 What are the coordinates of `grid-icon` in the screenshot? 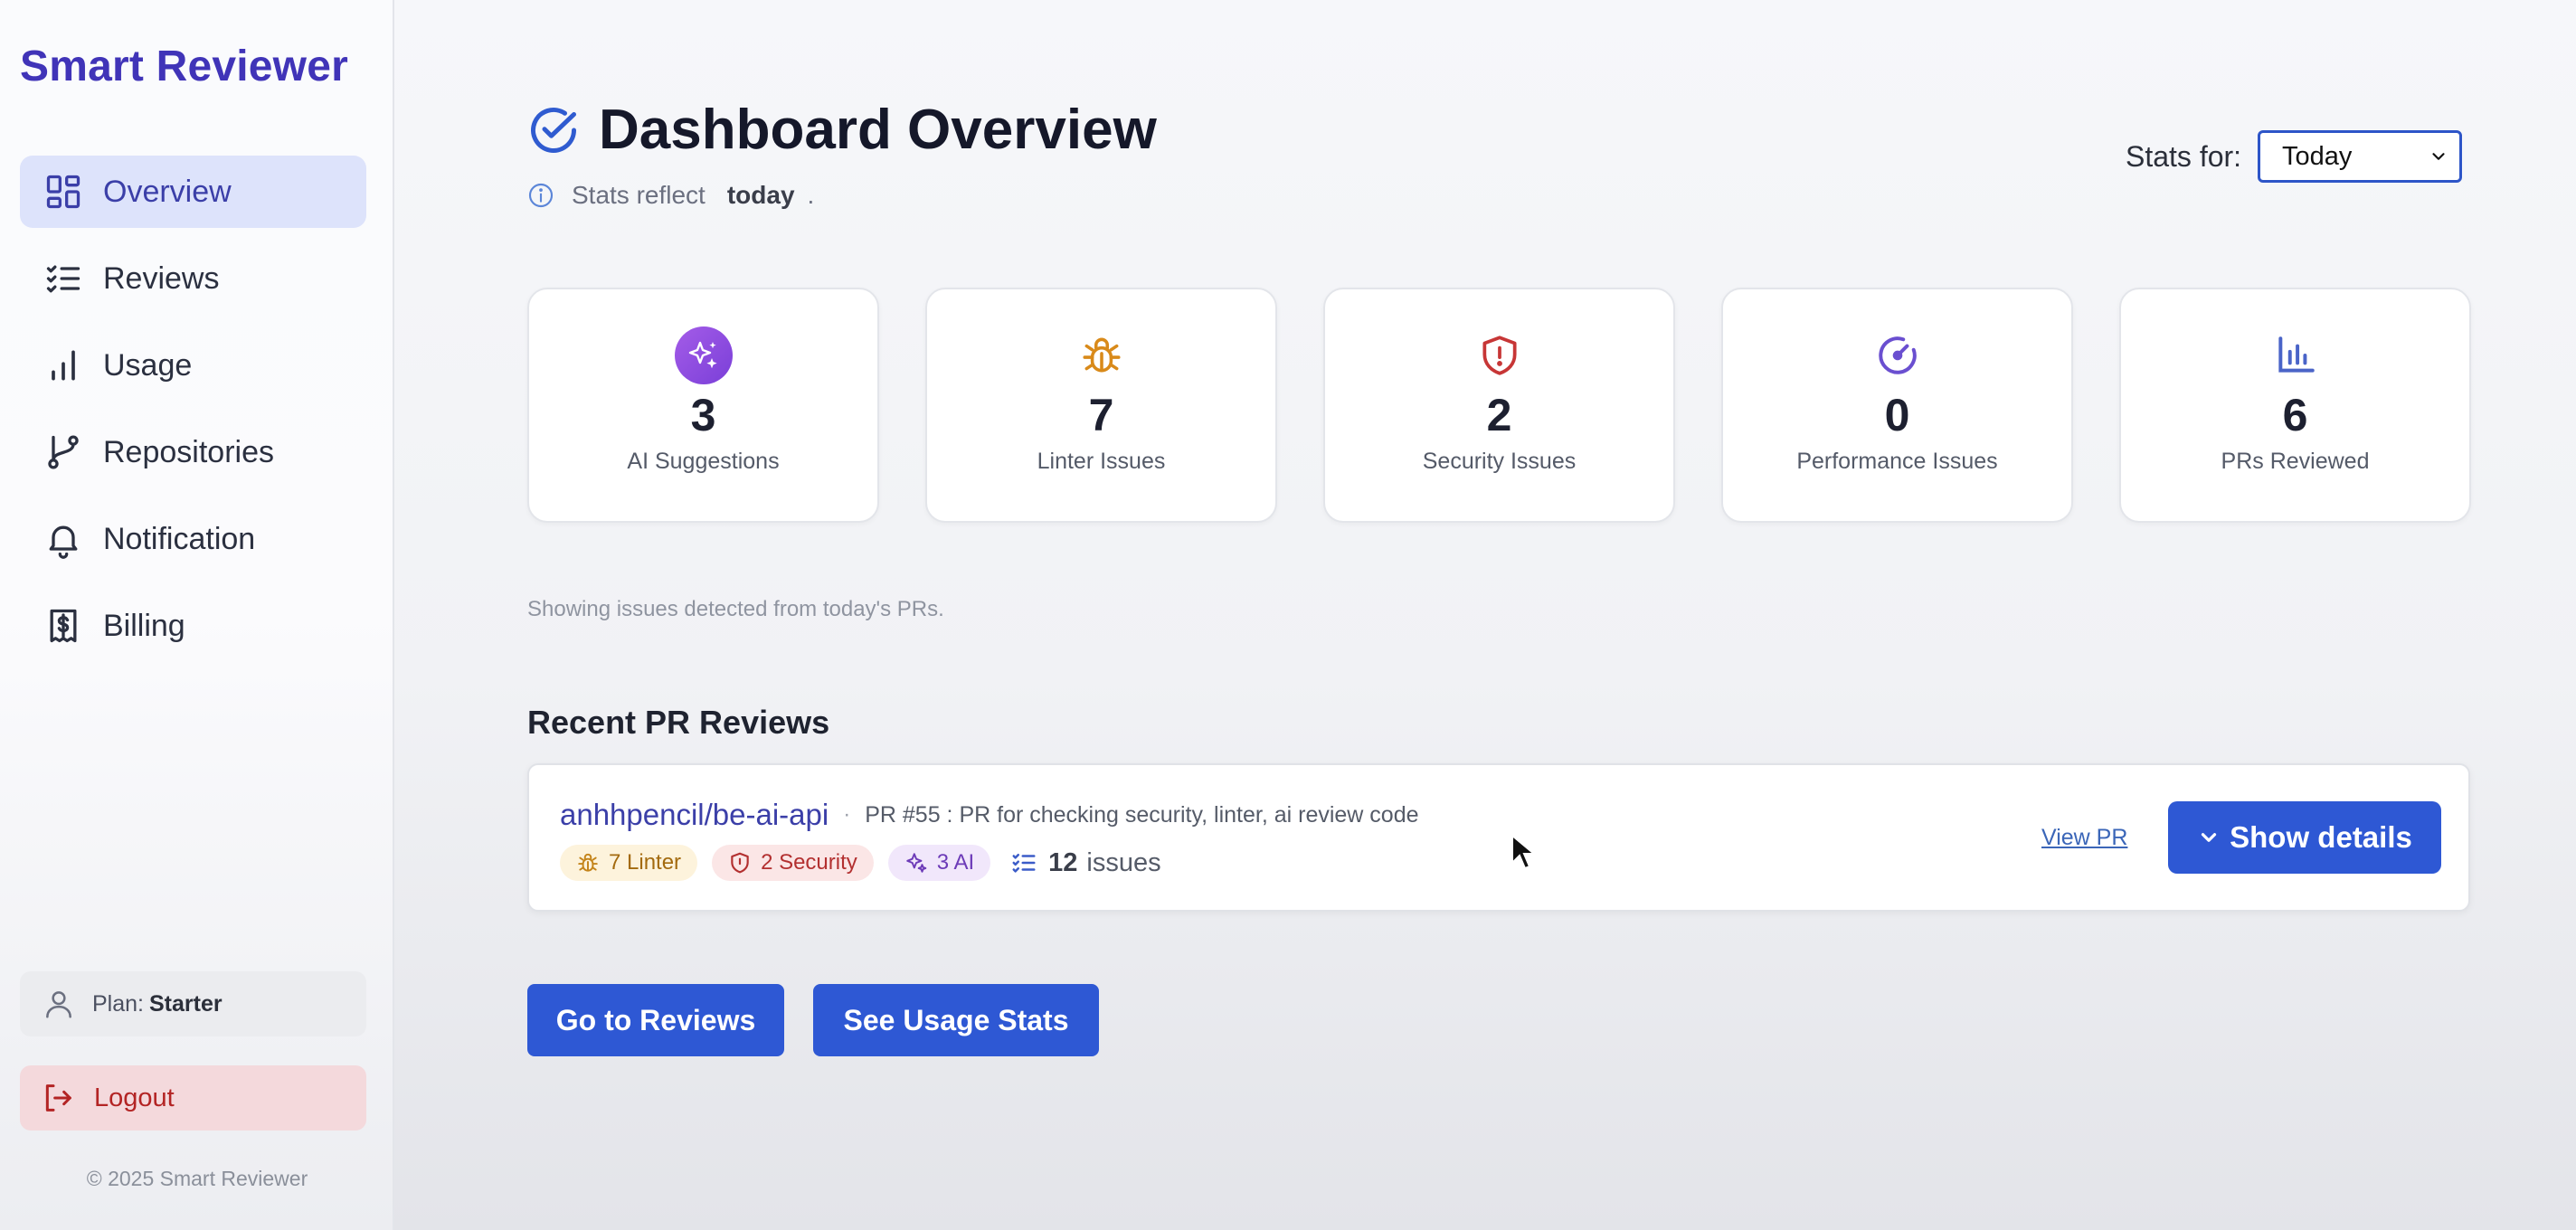 It's located at (63, 192).